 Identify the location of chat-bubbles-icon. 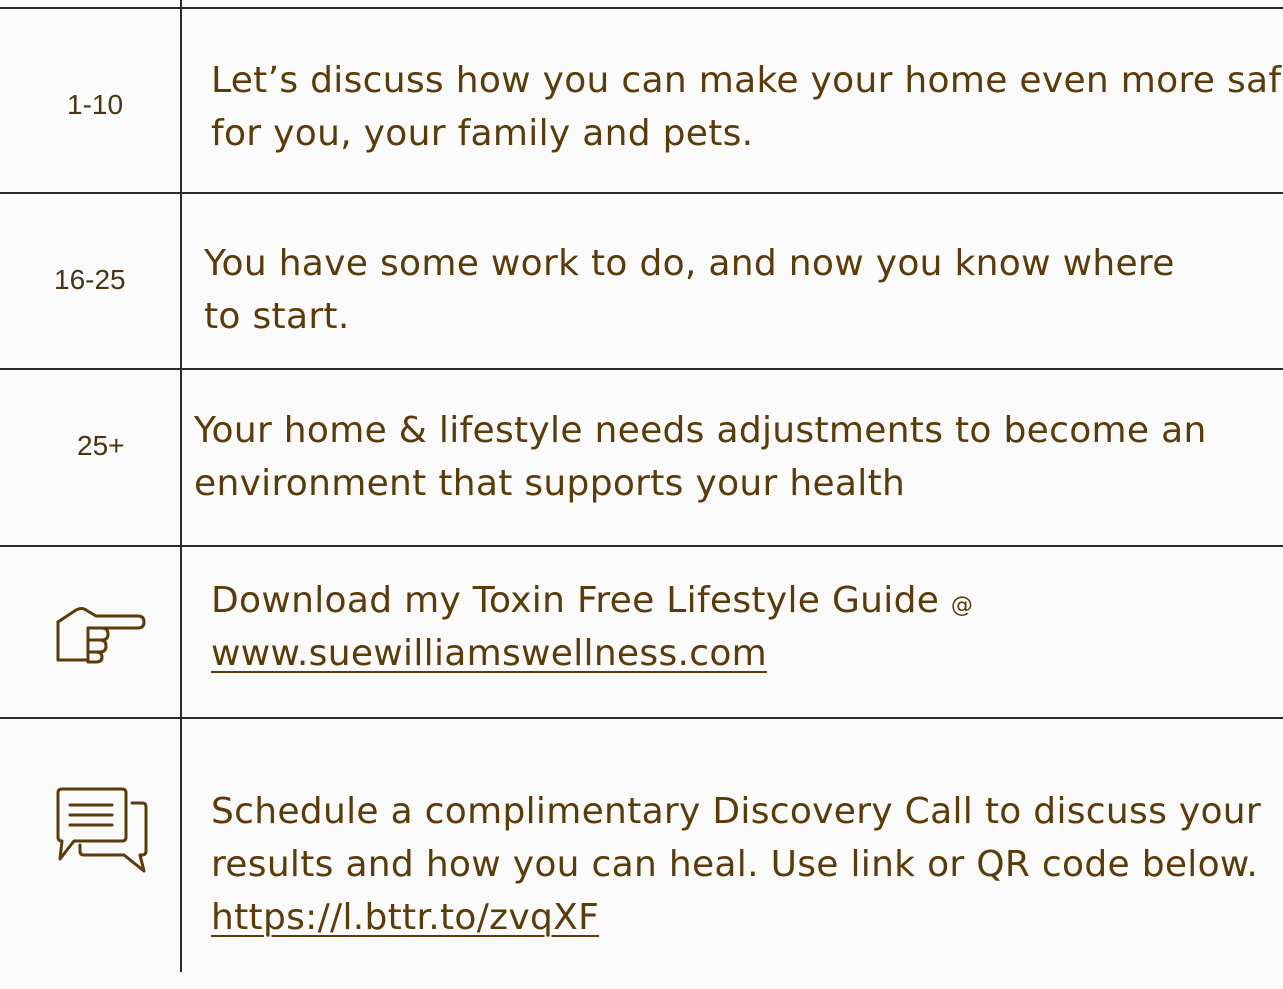
(102, 830).